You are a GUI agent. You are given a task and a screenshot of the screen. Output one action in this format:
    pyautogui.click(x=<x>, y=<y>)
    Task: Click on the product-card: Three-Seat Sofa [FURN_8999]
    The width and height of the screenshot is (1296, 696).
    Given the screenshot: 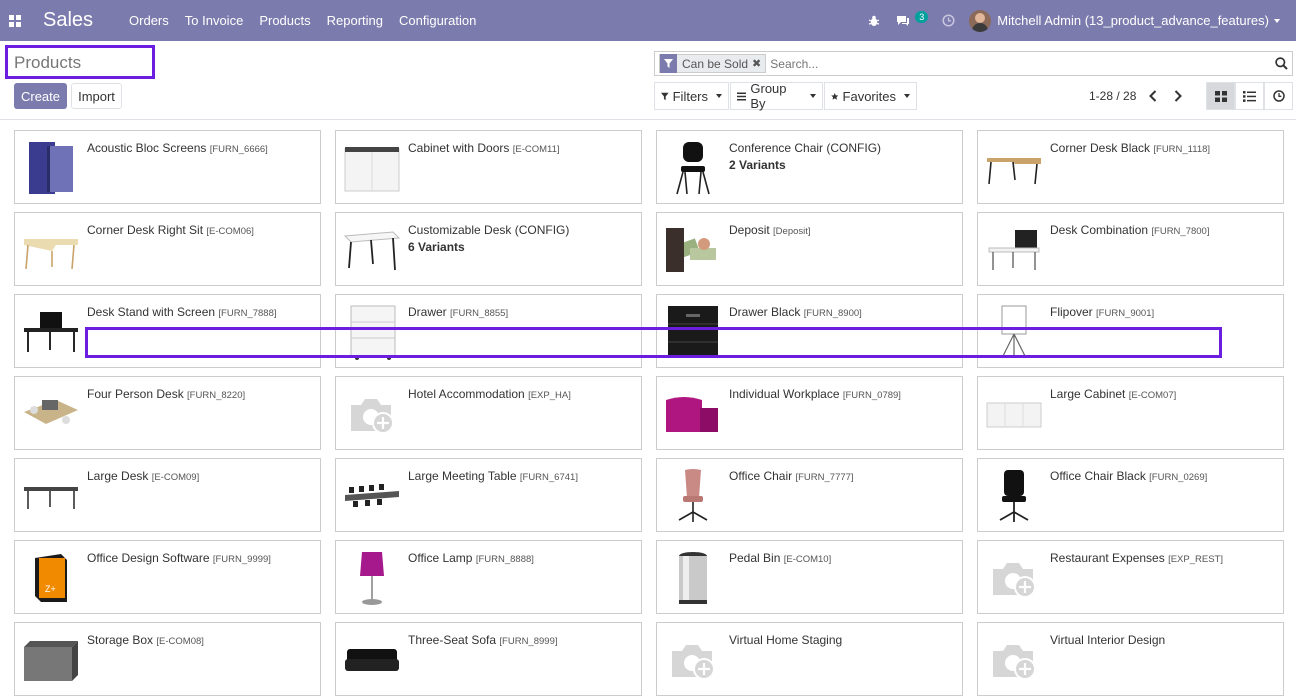 What is the action you would take?
    pyautogui.click(x=488, y=659)
    